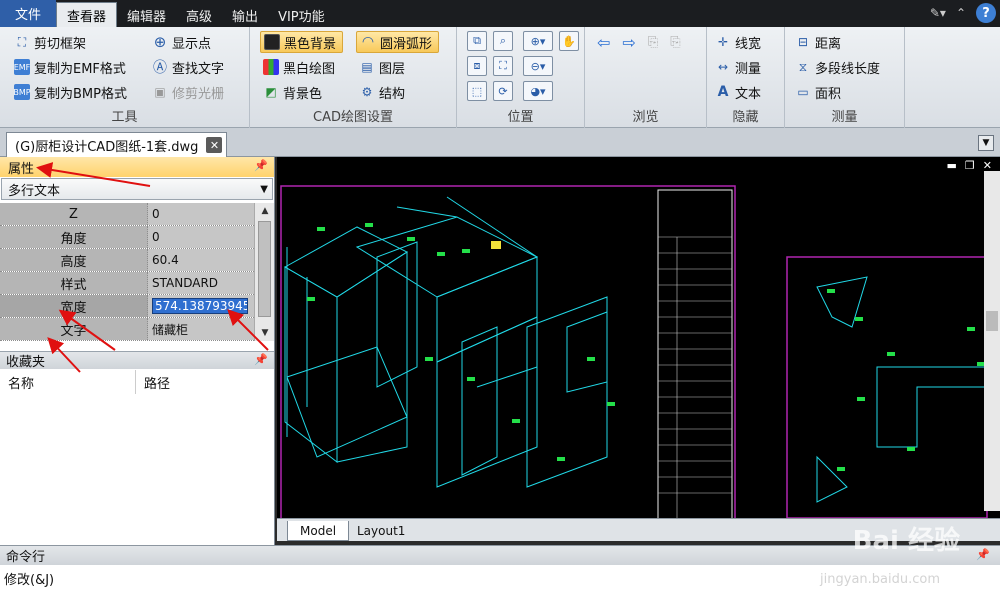  I want to click on raster-icon: ▣, so click(160, 92).